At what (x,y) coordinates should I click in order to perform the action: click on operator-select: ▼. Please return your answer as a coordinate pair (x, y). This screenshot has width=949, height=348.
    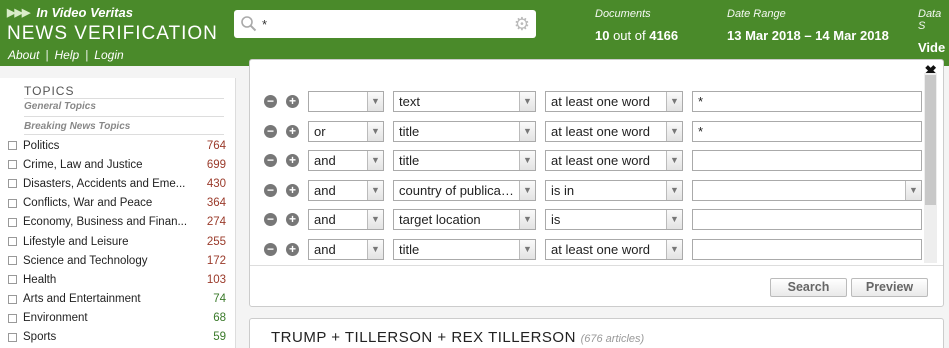
    Looking at the image, I should click on (346, 101).